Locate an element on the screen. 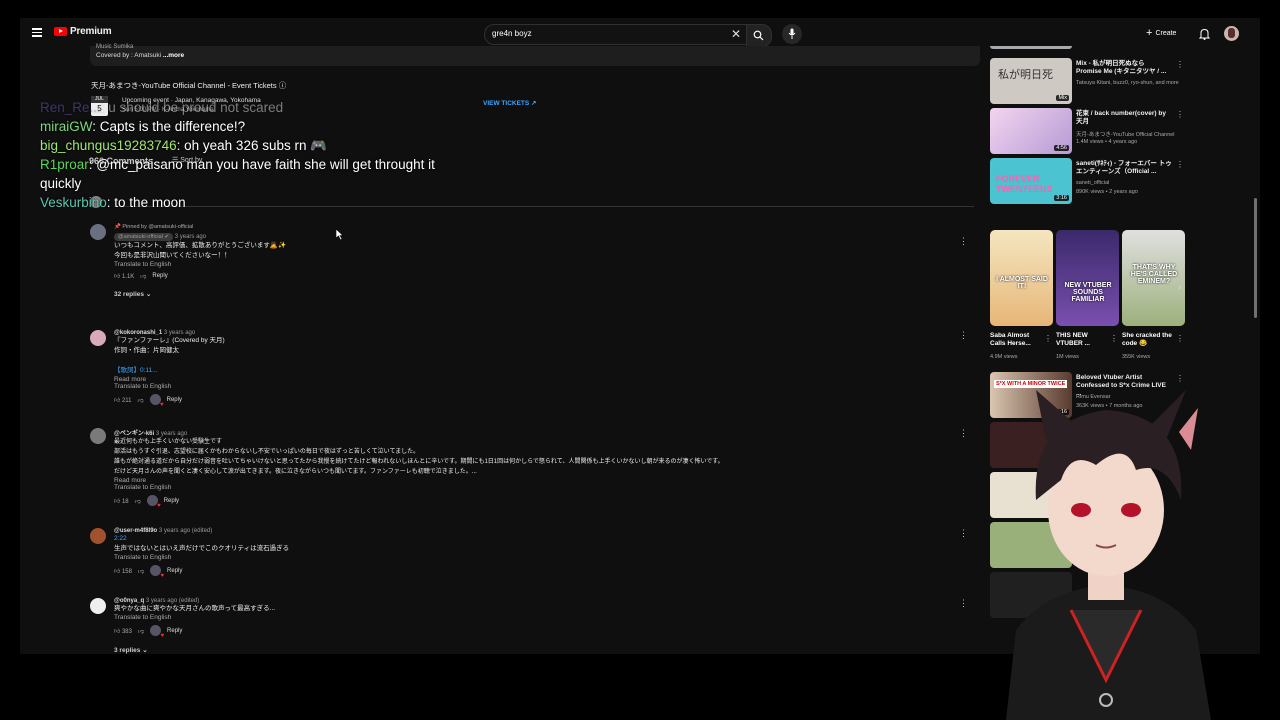  youtube-logo: Premium is located at coordinates (83, 31).